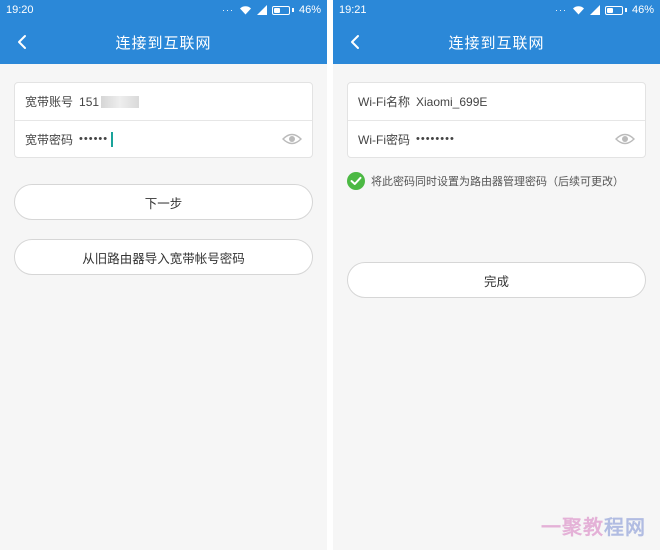 This screenshot has width=660, height=550. I want to click on password-label: 宽带密码, so click(49, 139).